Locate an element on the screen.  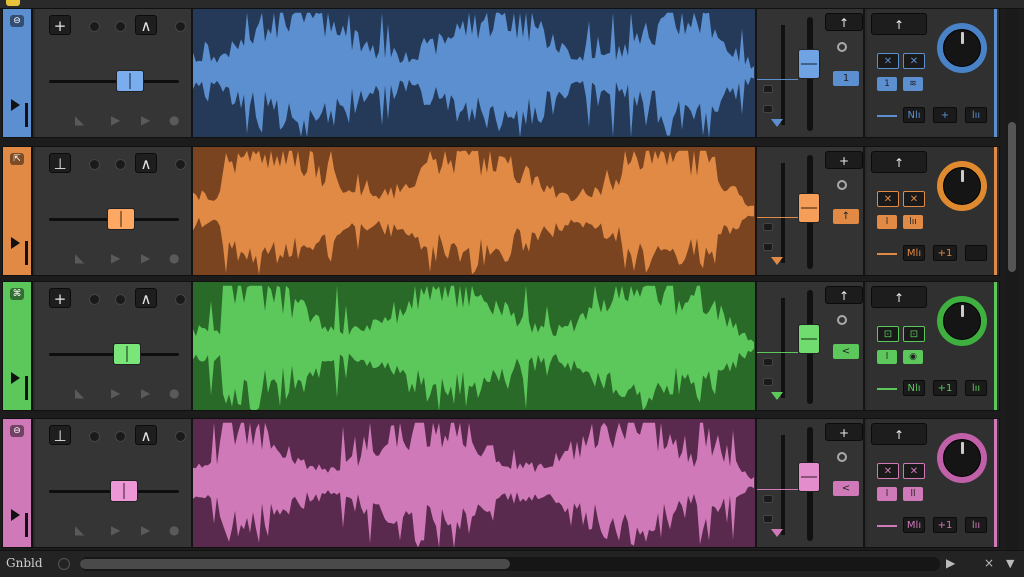
track-color-strip: ⇱ is located at coordinates (18, 211).